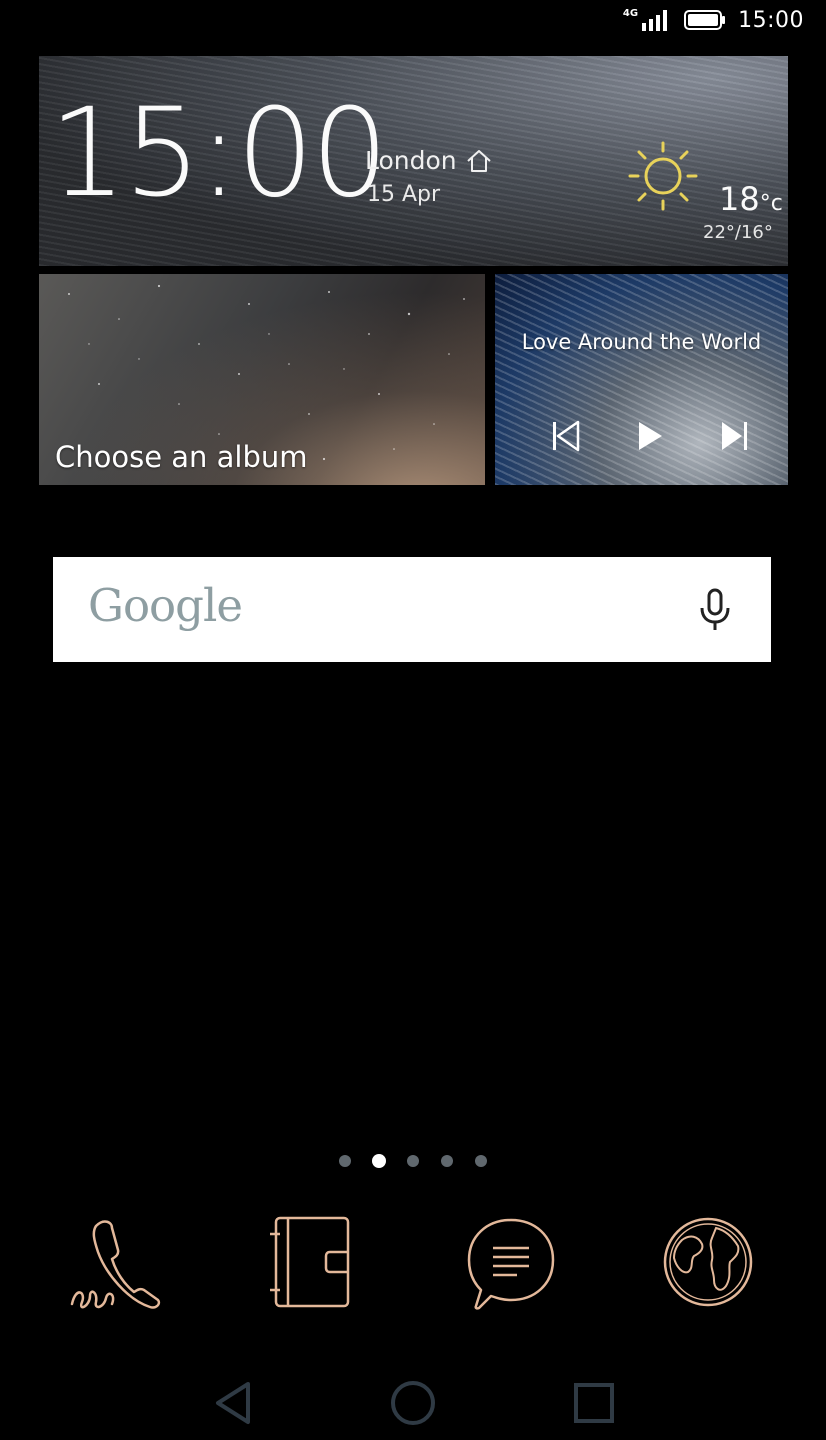 Image resolution: width=826 pixels, height=1440 pixels. Describe the element at coordinates (566, 436) in the screenshot. I see `previous-icon` at that location.